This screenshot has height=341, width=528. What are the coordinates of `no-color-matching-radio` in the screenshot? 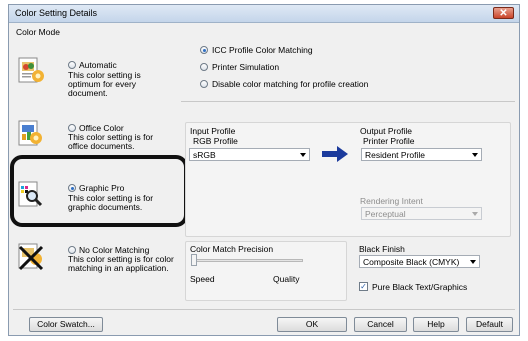 It's located at (72, 250).